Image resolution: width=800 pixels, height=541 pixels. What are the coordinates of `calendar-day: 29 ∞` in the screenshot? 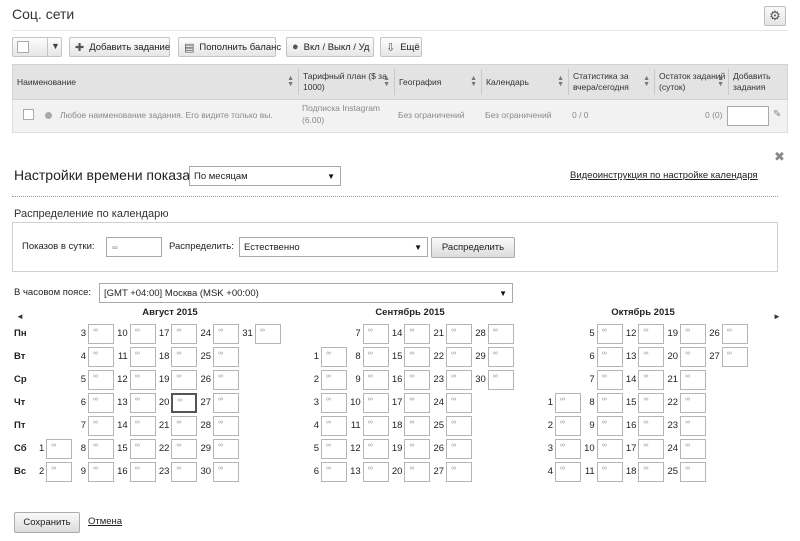 It's located at (220, 449).